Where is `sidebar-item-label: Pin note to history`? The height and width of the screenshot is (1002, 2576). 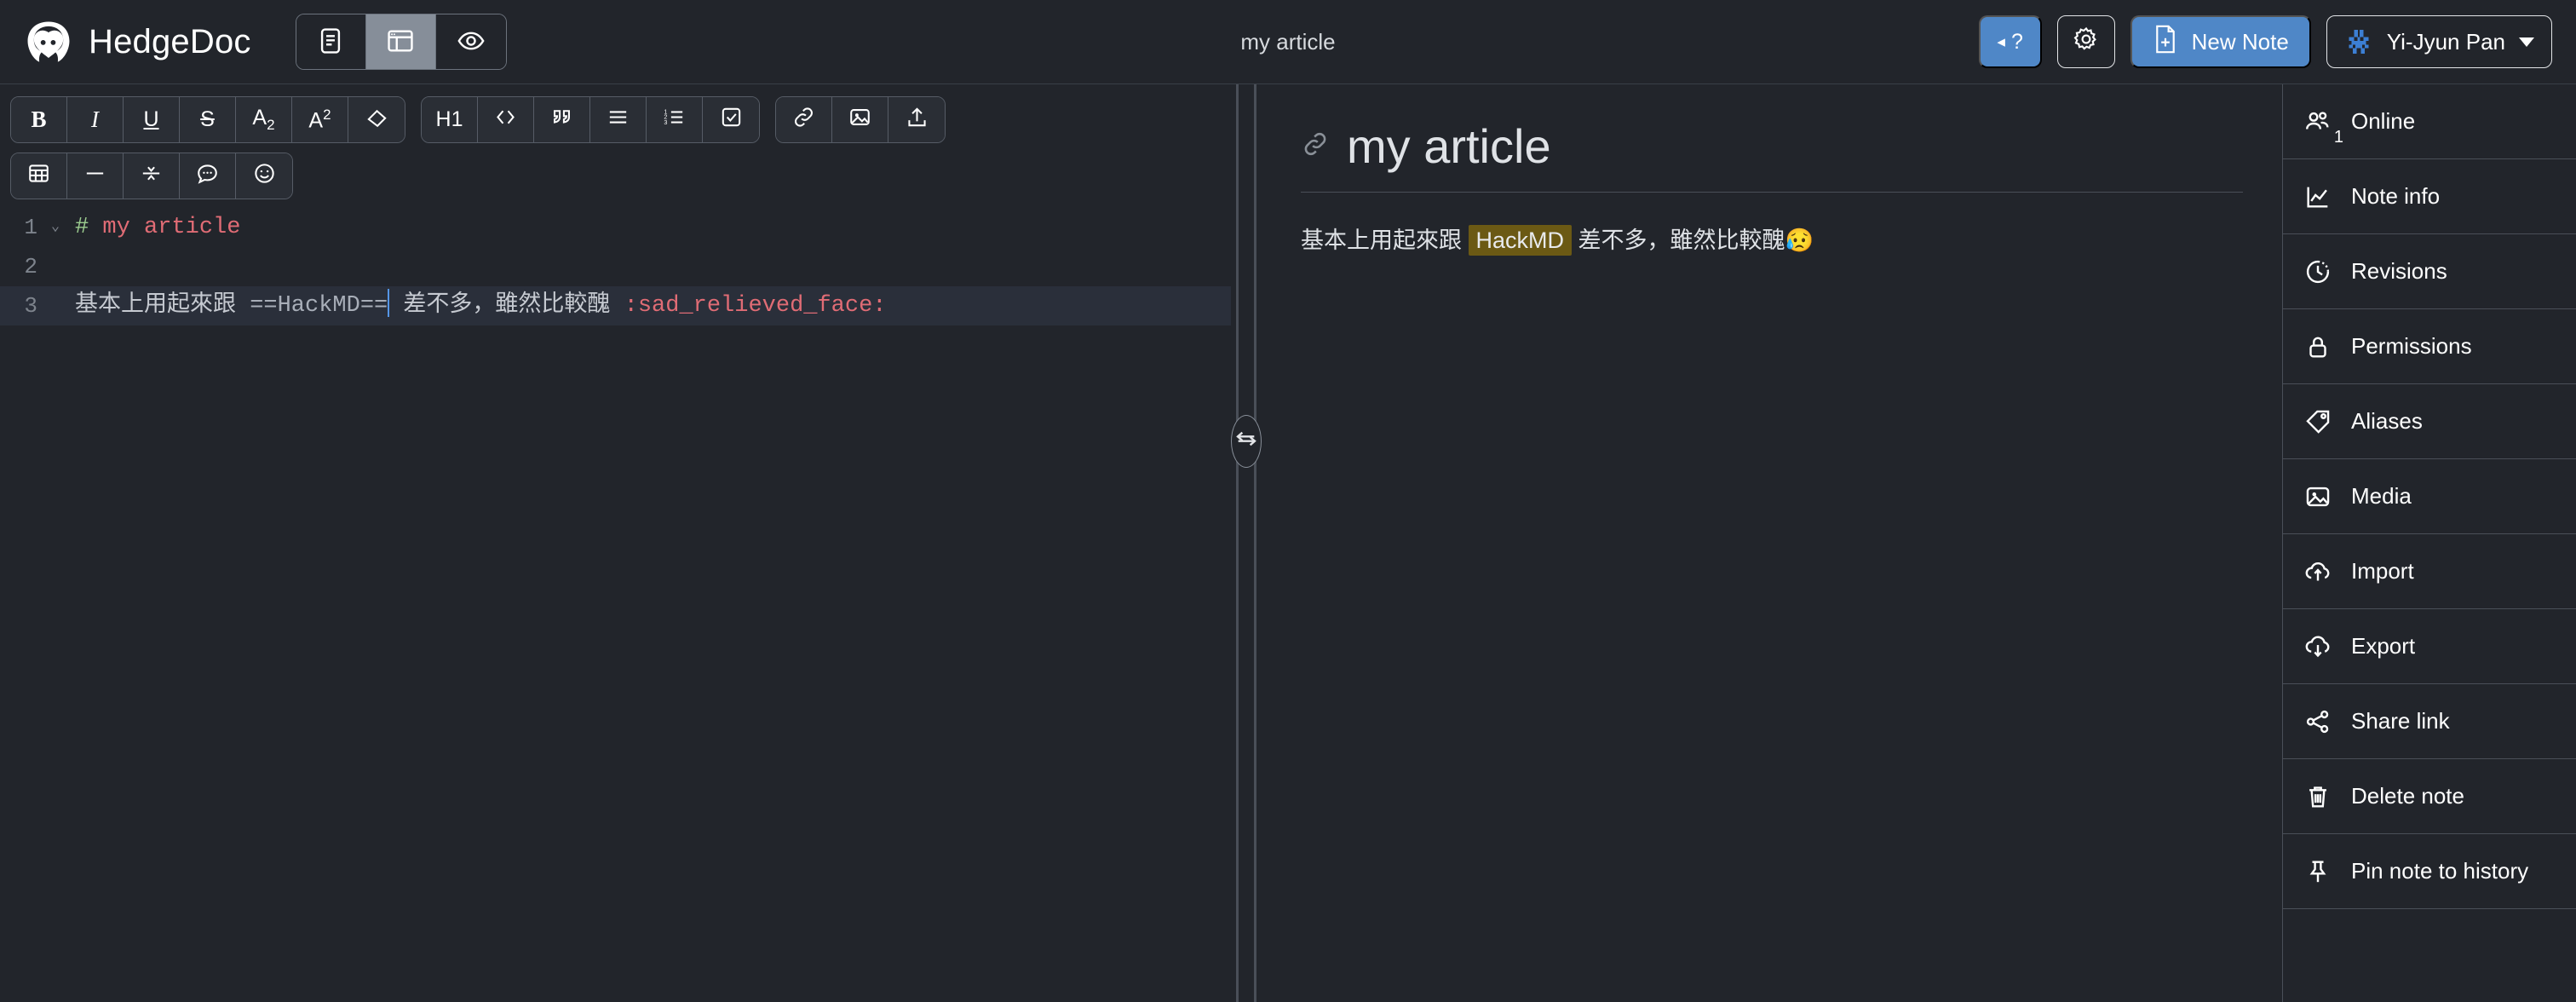
sidebar-item-label: Pin note to history is located at coordinates (2440, 871).